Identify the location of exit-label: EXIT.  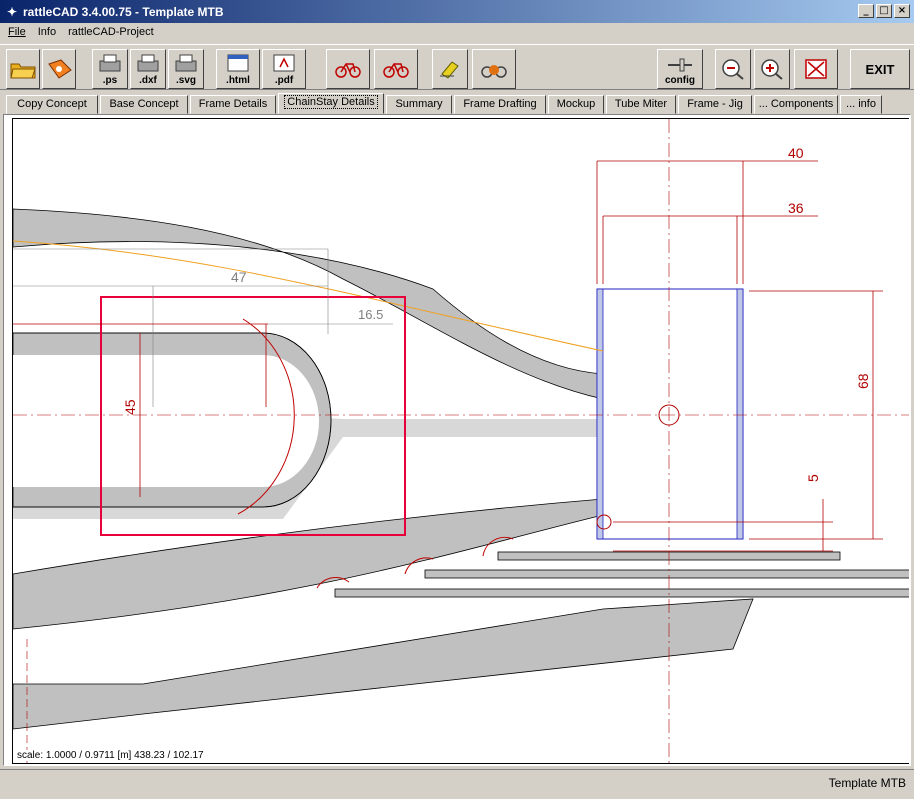
(880, 69).